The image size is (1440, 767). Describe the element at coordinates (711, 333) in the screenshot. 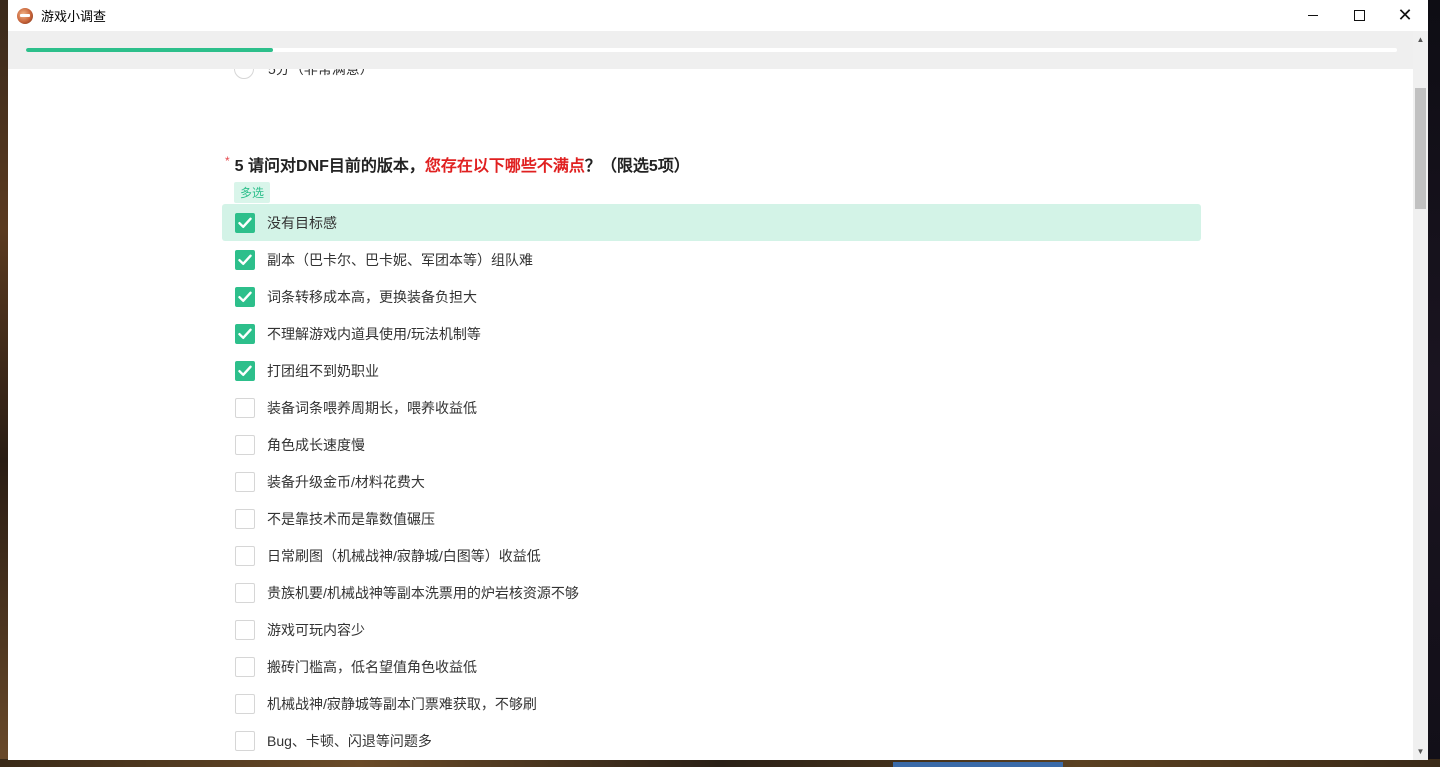

I see `option-item: 不理解游戏内道具使用/玩法机制等` at that location.